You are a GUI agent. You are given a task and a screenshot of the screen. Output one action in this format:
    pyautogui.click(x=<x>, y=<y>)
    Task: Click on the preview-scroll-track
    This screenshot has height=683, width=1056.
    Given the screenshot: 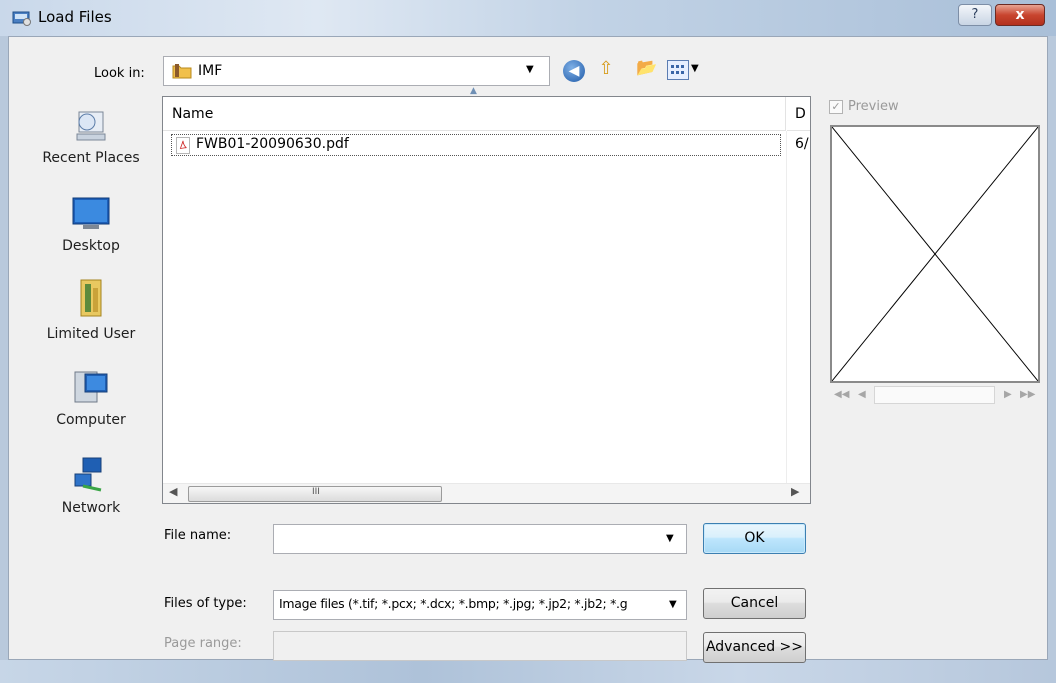 What is the action you would take?
    pyautogui.click(x=934, y=395)
    